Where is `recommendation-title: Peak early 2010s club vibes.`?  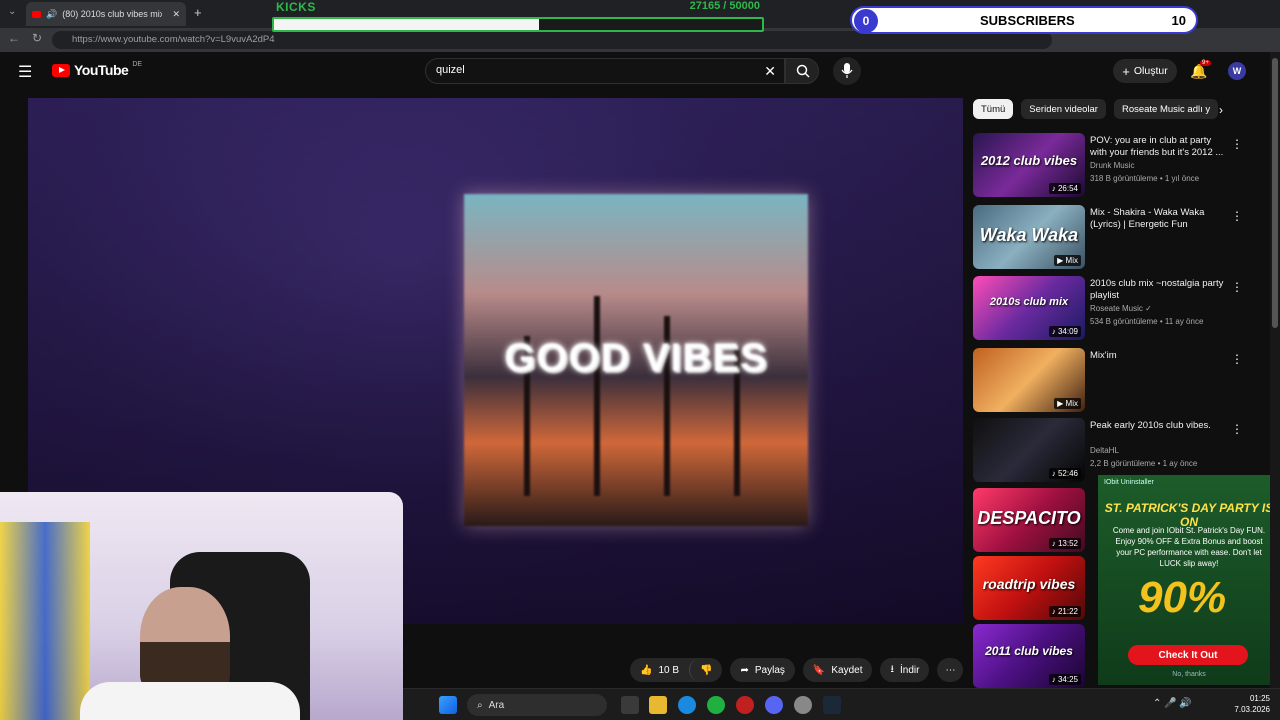 recommendation-title: Peak early 2010s club vibes. is located at coordinates (1160, 426).